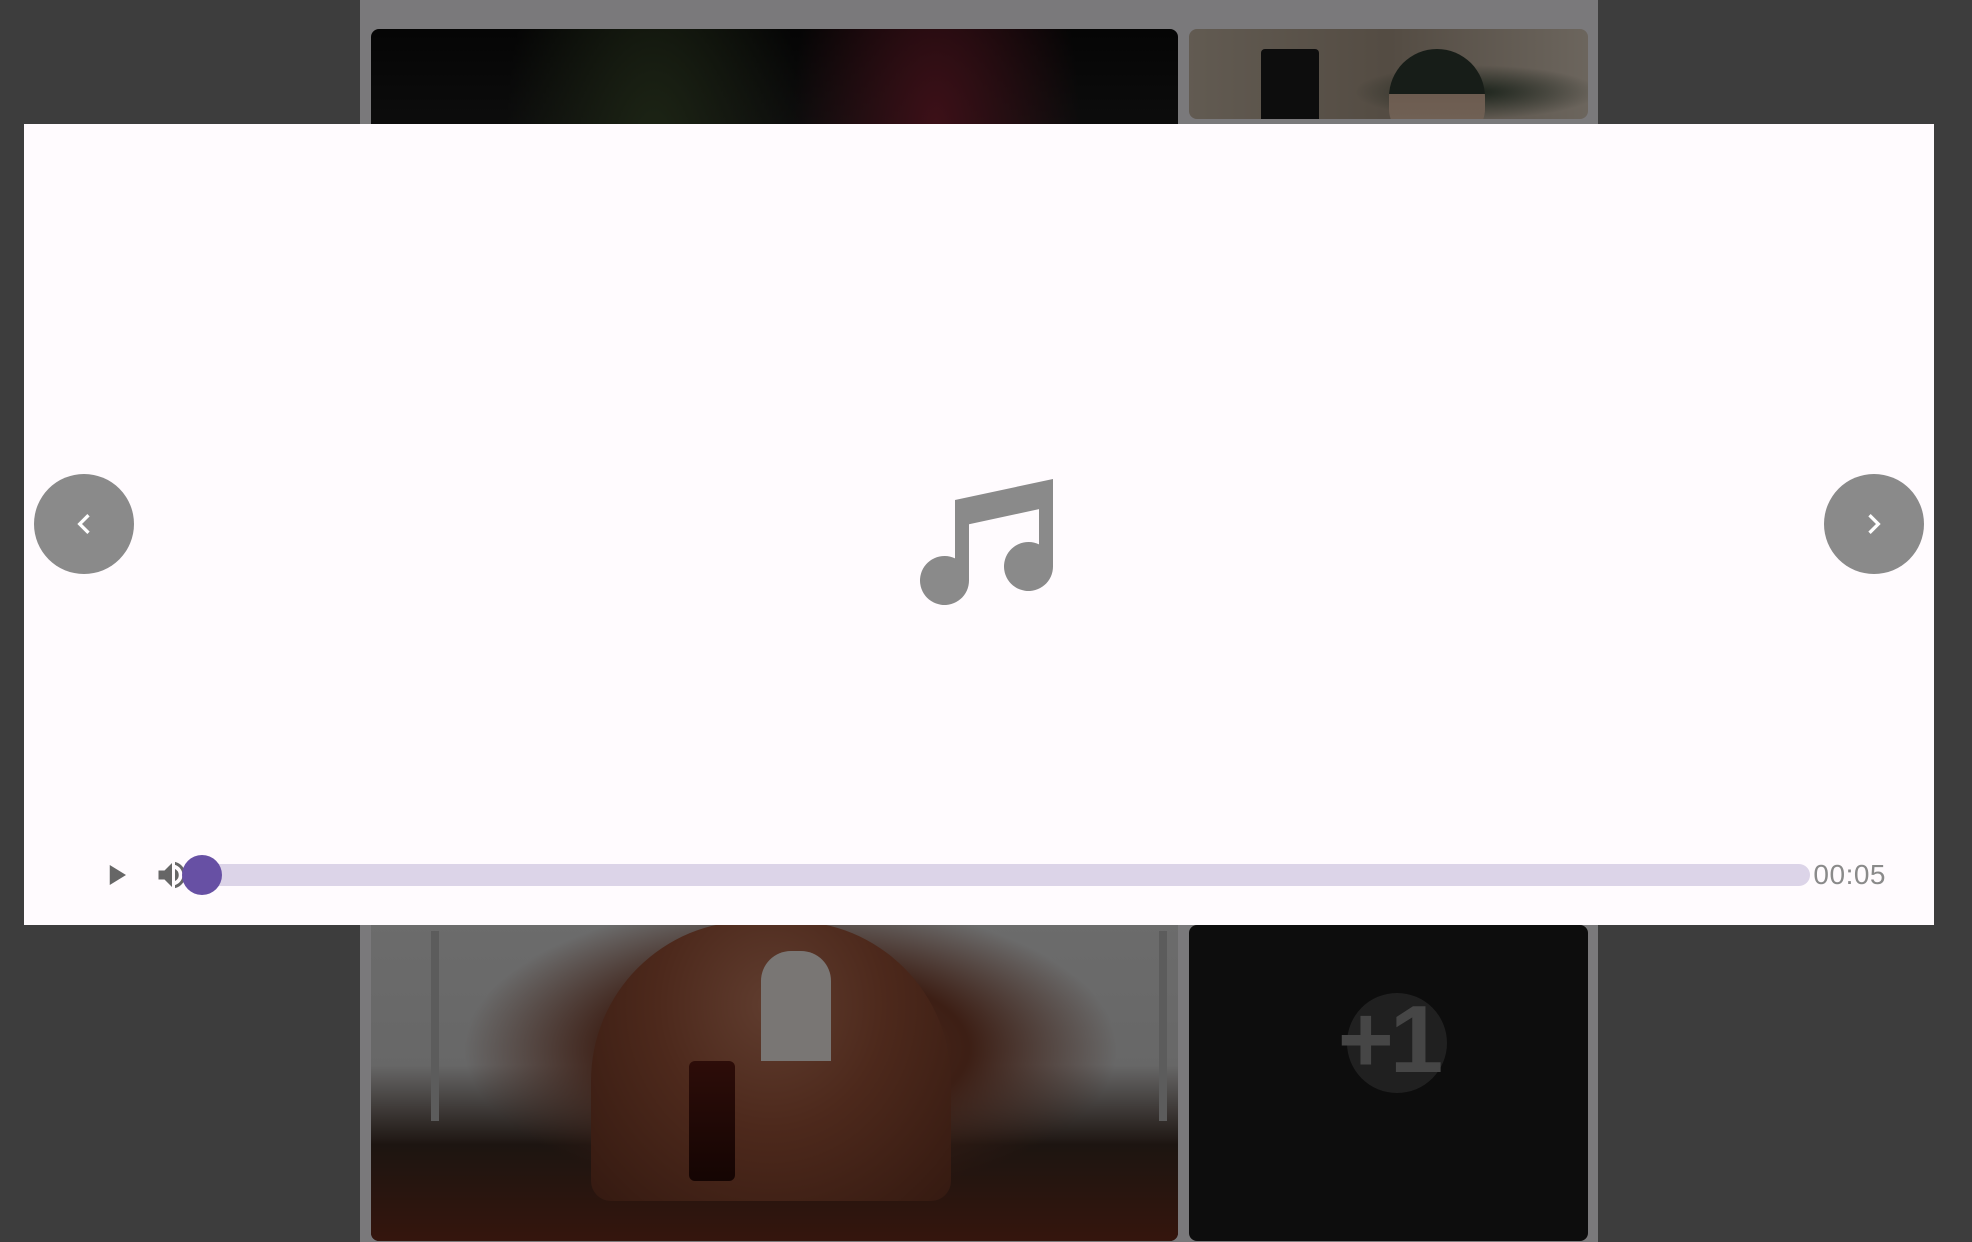 Image resolution: width=1972 pixels, height=1242 pixels. Describe the element at coordinates (986, 542) in the screenshot. I see `music-note-icon` at that location.